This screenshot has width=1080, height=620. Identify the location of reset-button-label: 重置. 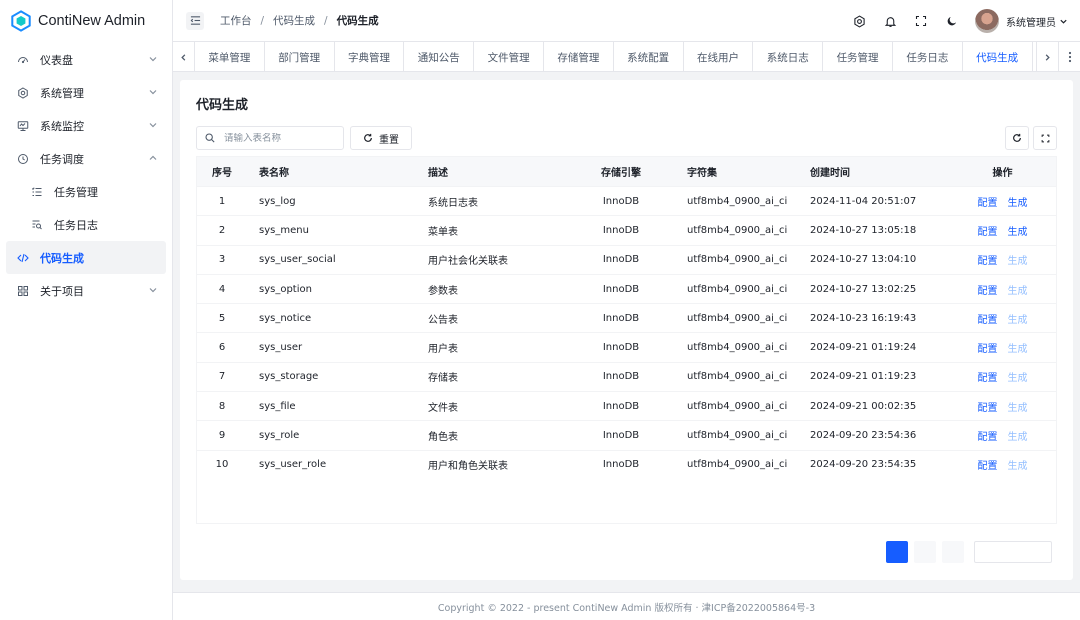
(389, 140).